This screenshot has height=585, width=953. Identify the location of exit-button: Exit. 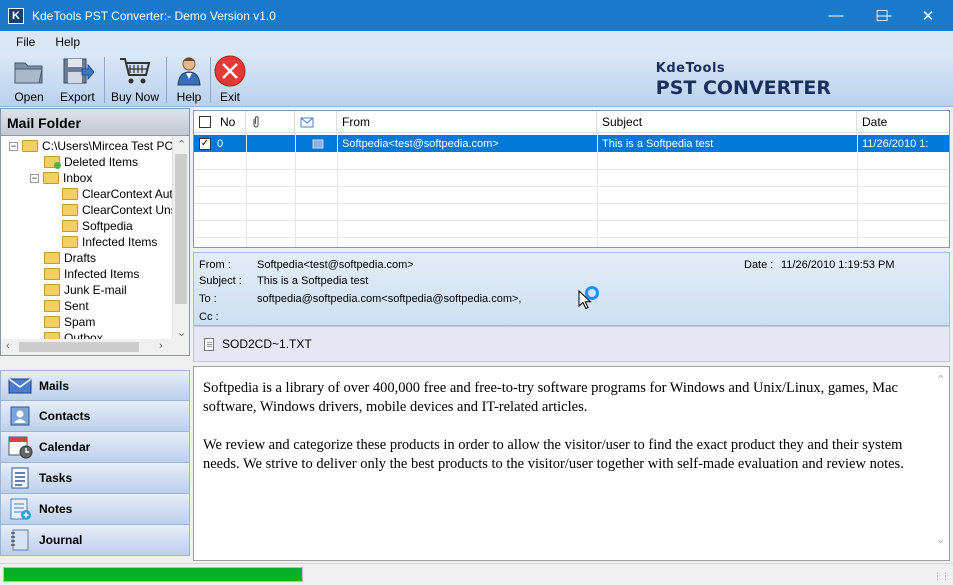
(230, 80).